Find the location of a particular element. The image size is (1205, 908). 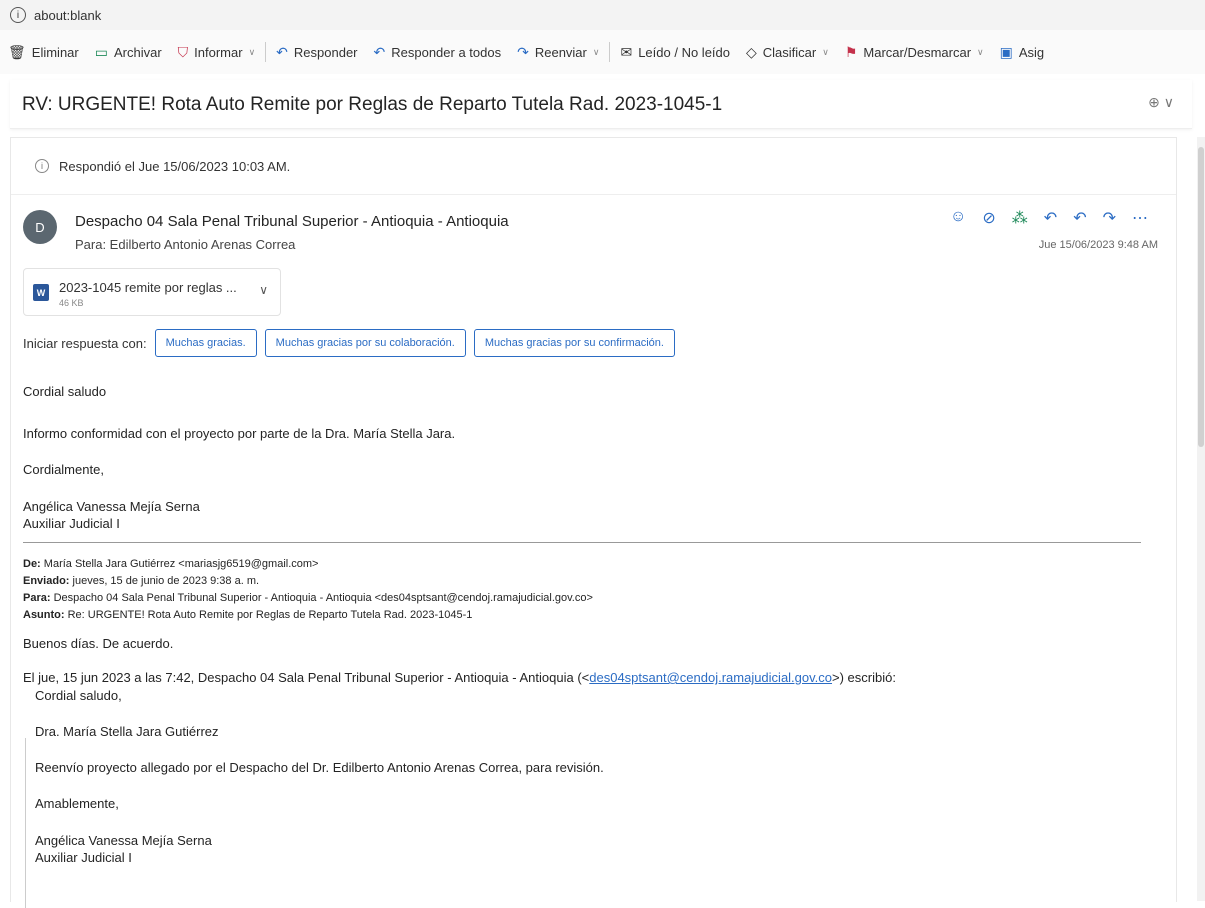

body-greeting: Cordial saludo is located at coordinates (65, 391).